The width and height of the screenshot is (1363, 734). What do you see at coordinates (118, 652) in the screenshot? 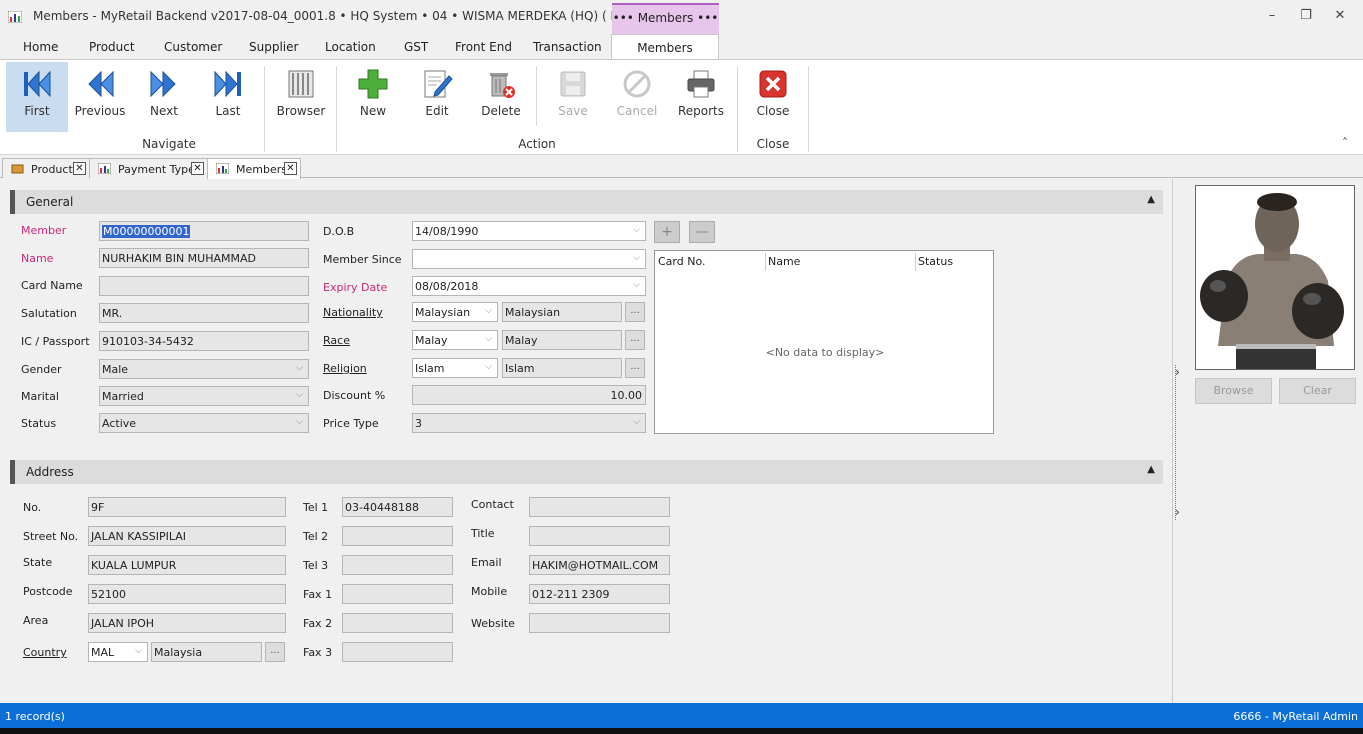
I see `country-select: MAL ⌵` at bounding box center [118, 652].